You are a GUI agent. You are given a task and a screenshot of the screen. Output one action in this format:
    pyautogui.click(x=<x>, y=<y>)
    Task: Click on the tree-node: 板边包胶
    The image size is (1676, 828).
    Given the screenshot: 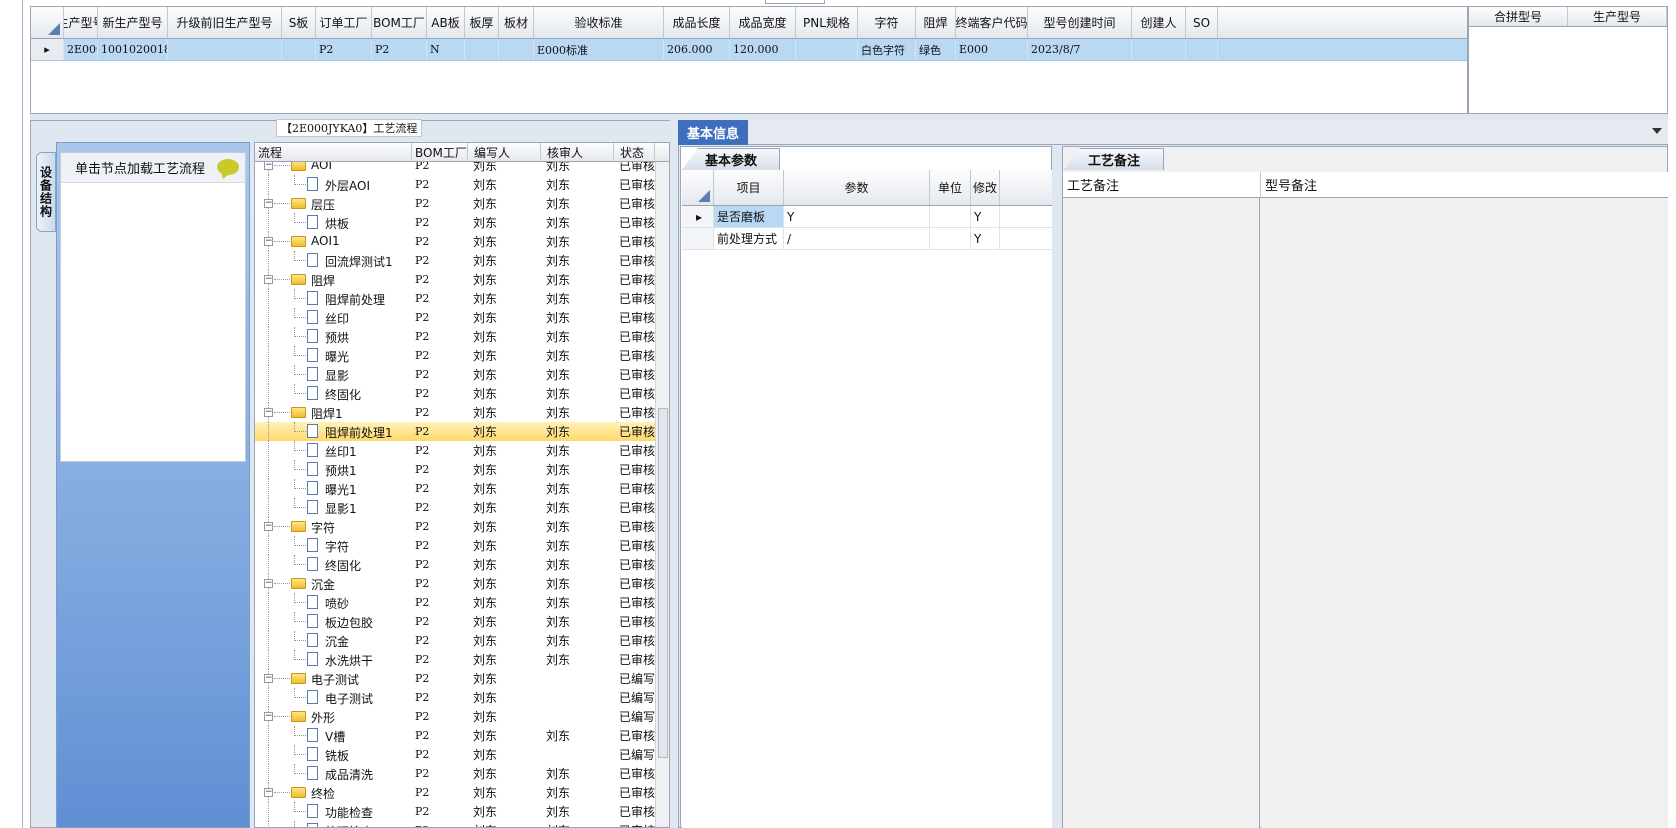 What is the action you would take?
    pyautogui.click(x=333, y=621)
    